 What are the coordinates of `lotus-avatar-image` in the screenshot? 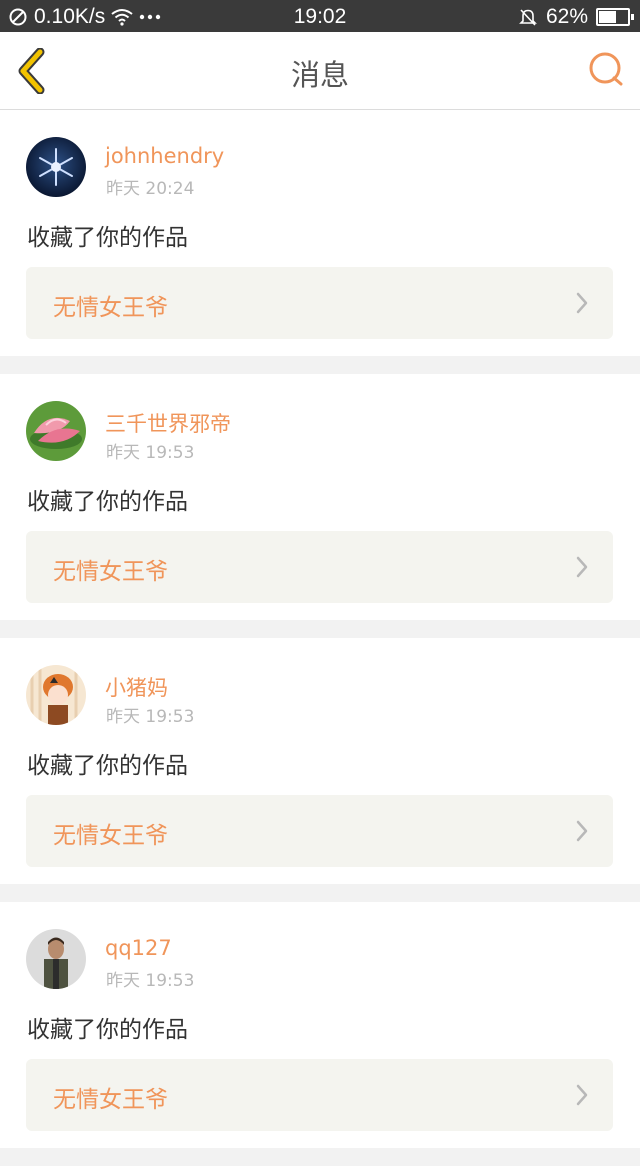 It's located at (56, 431).